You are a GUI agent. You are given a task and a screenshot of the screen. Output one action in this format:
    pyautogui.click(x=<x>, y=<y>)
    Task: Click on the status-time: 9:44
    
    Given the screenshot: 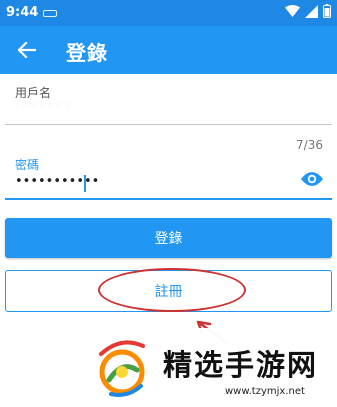 What is the action you would take?
    pyautogui.click(x=22, y=12)
    